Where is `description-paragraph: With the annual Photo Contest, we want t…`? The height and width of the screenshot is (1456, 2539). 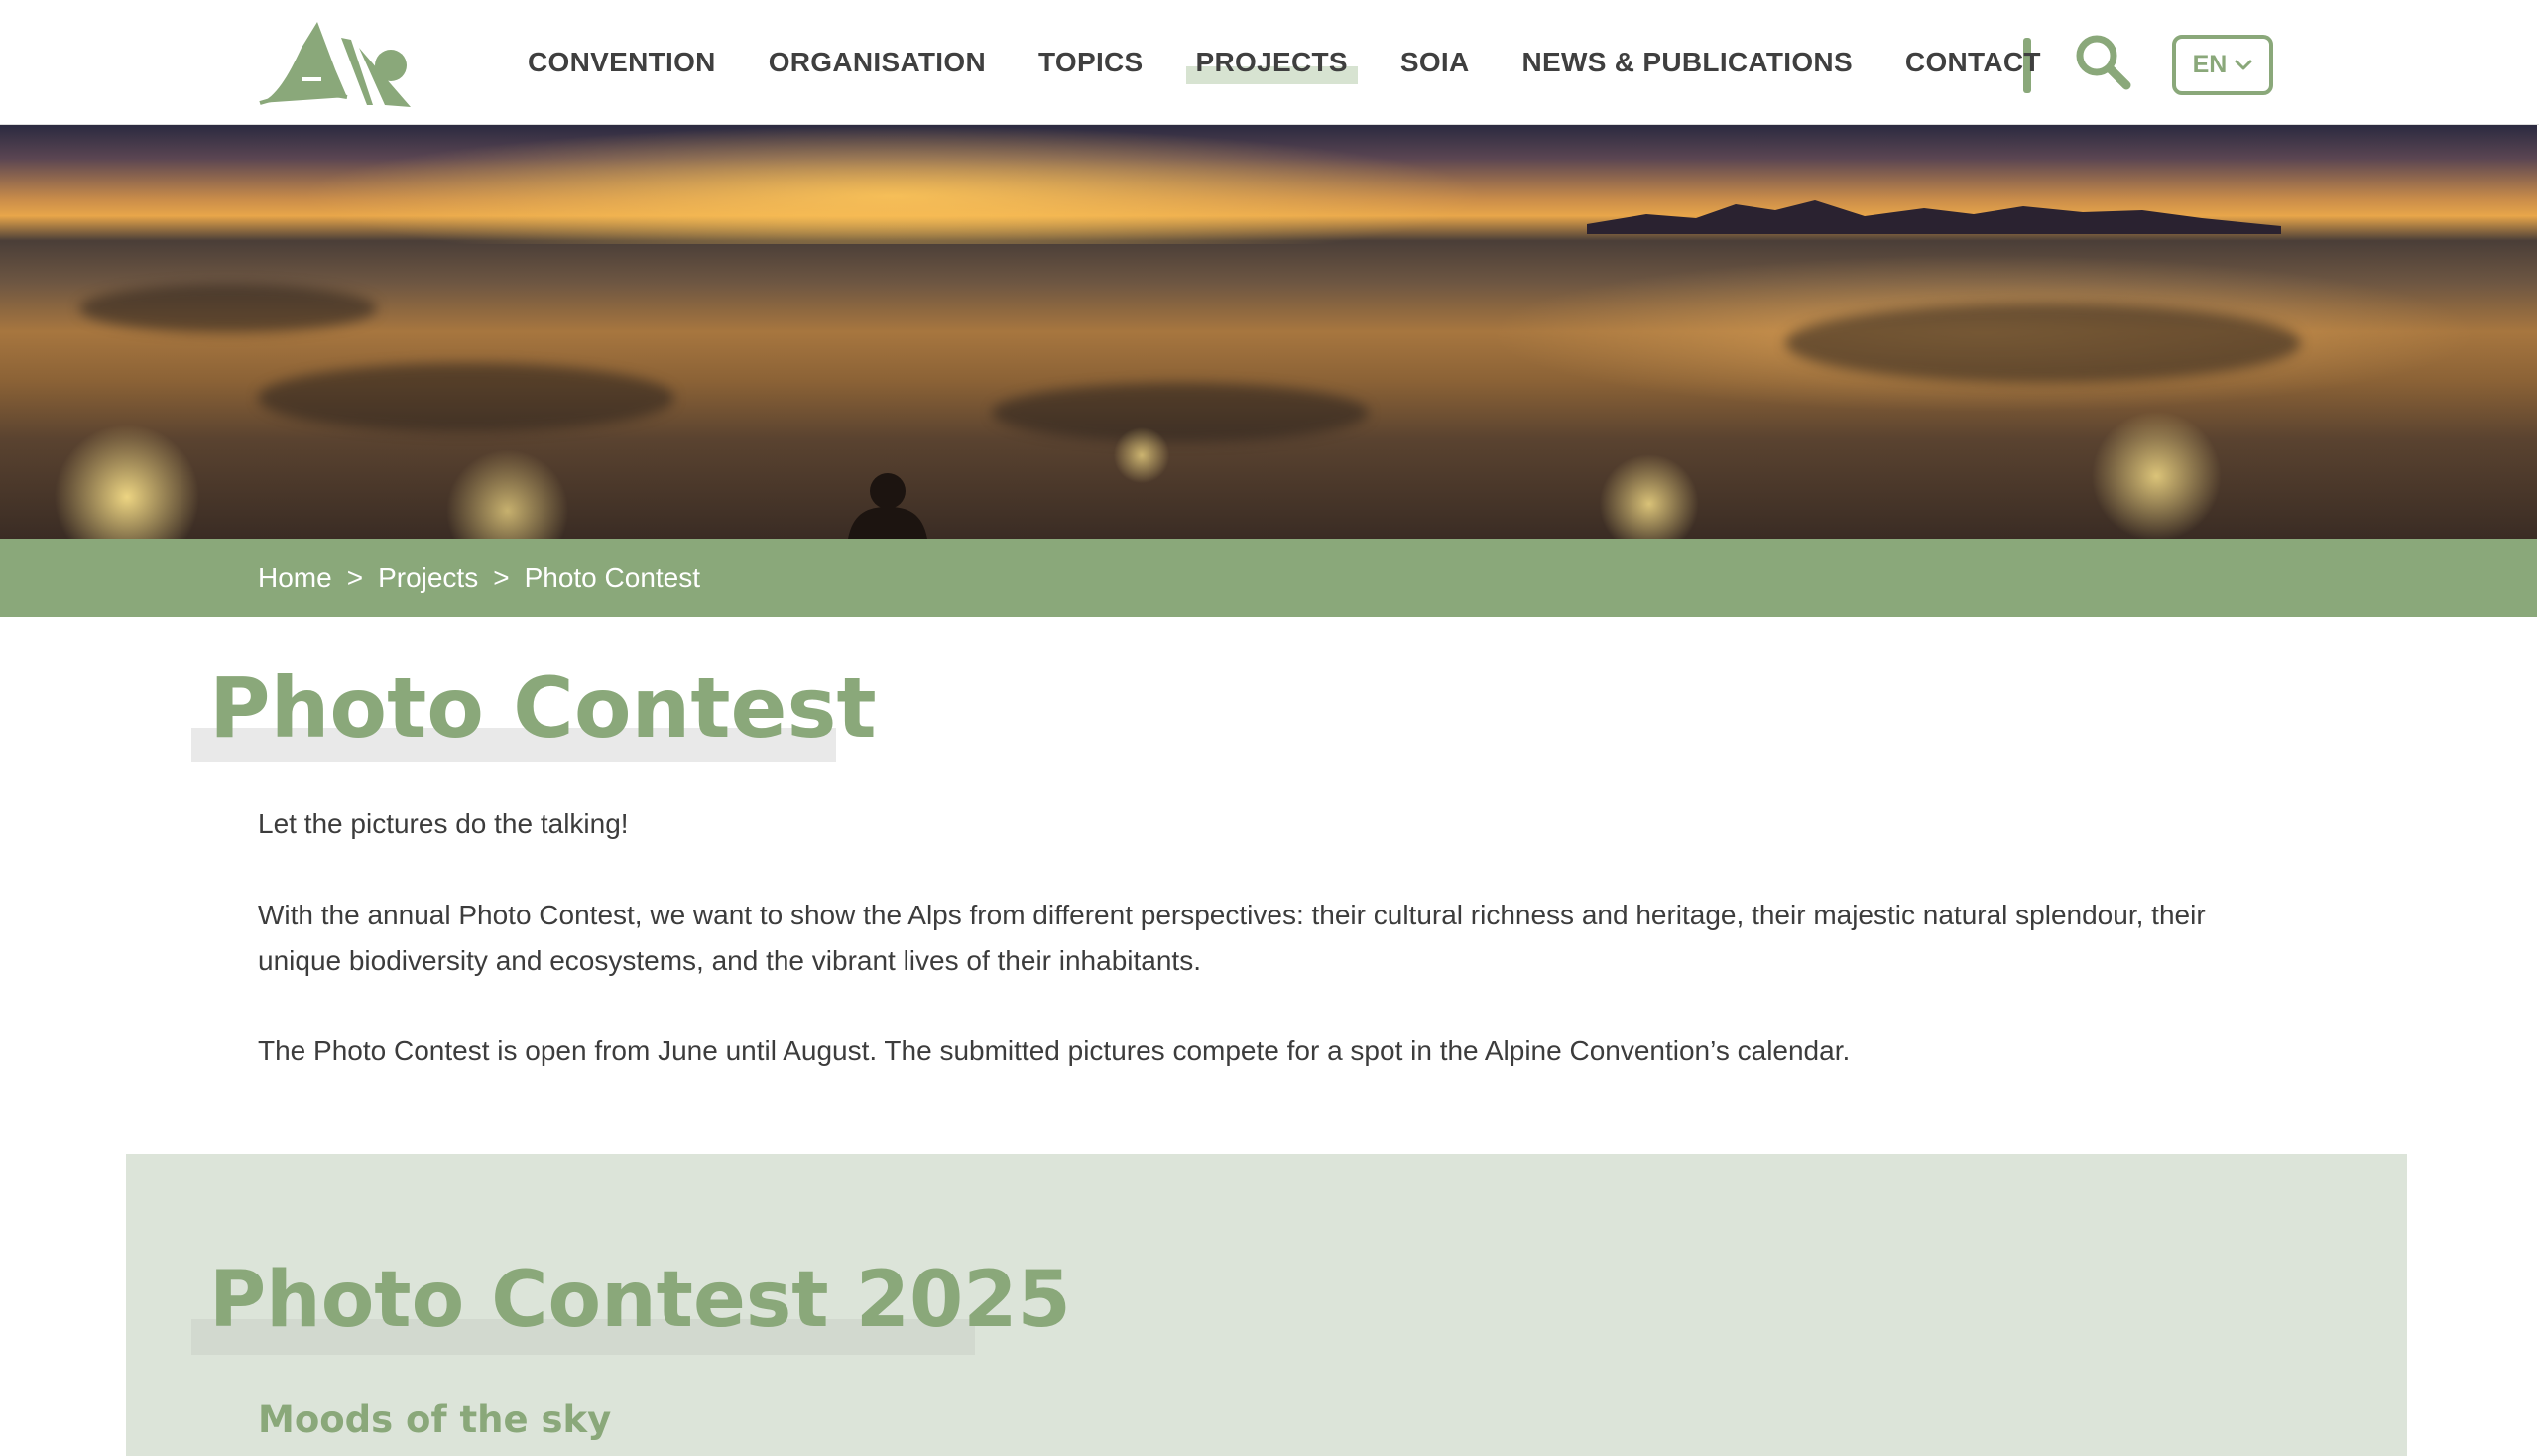 description-paragraph: With the annual Photo Contest, we want t… is located at coordinates (1232, 938).